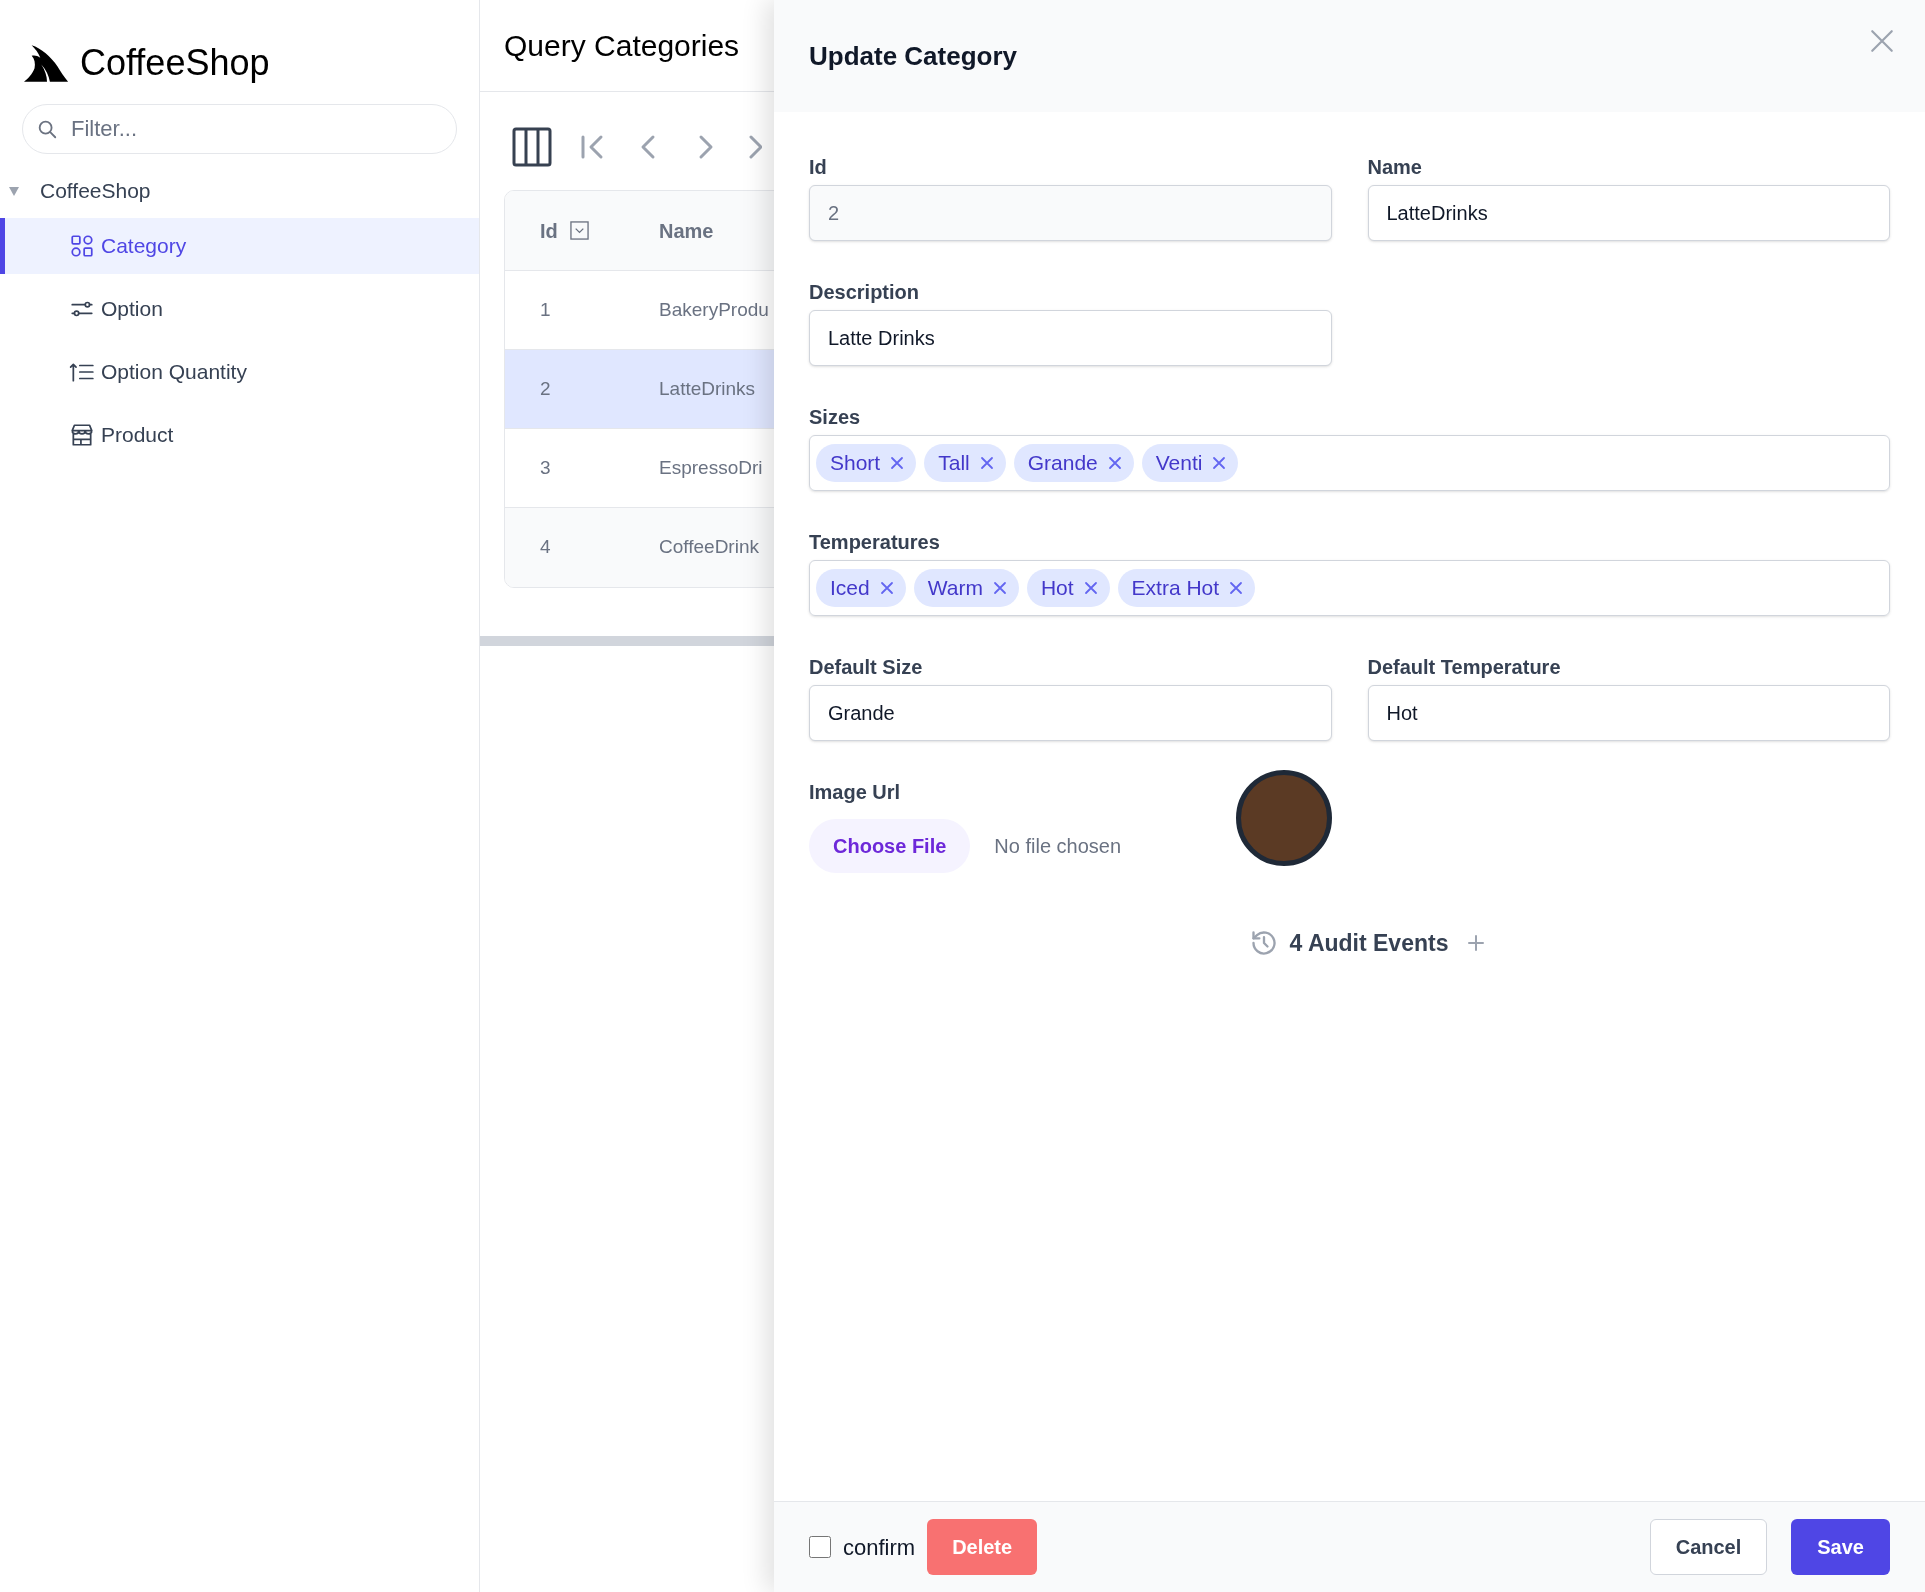  I want to click on field-label: Default Temperature, so click(1464, 666).